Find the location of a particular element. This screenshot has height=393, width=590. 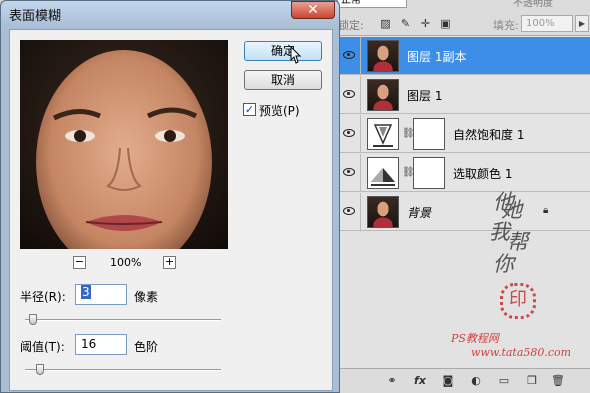

mouse-cursor-icon is located at coordinates (296, 55).